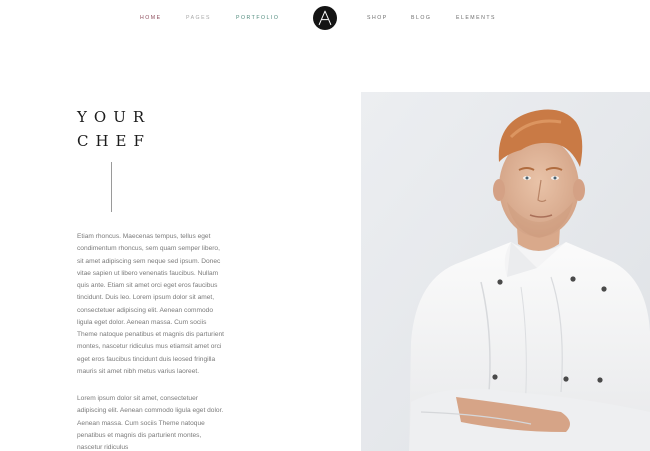 The height and width of the screenshot is (451, 650). What do you see at coordinates (111, 187) in the screenshot?
I see `vertical-divider` at bounding box center [111, 187].